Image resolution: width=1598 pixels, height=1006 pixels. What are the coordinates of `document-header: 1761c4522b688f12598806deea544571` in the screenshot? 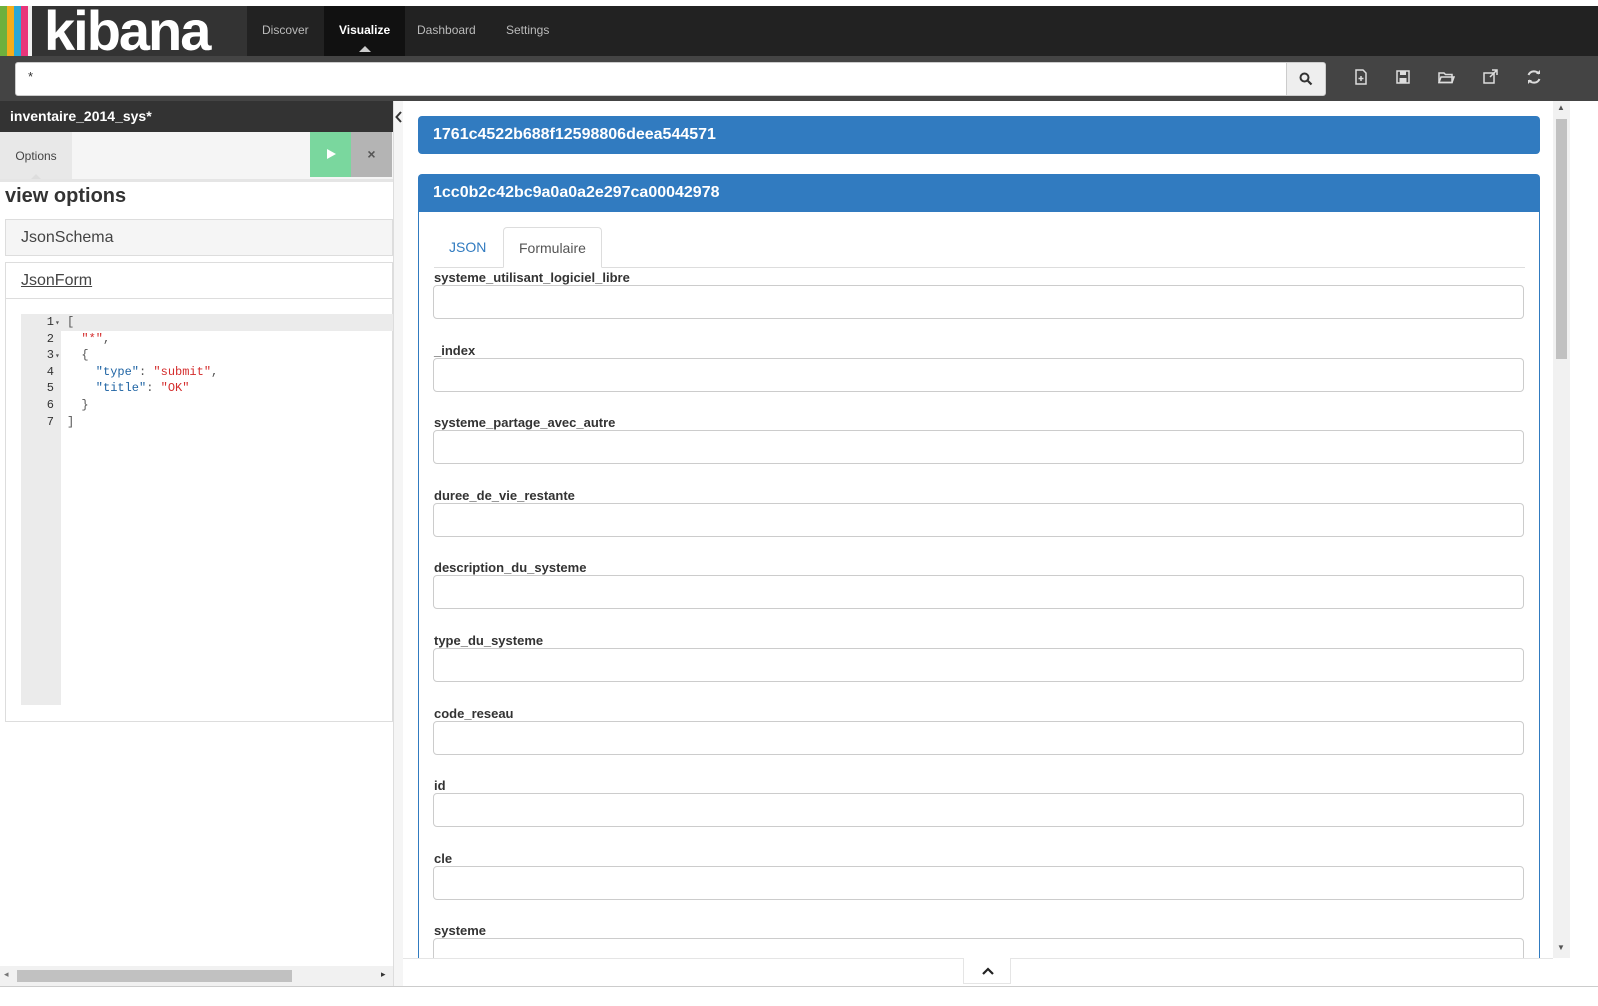 It's located at (979, 135).